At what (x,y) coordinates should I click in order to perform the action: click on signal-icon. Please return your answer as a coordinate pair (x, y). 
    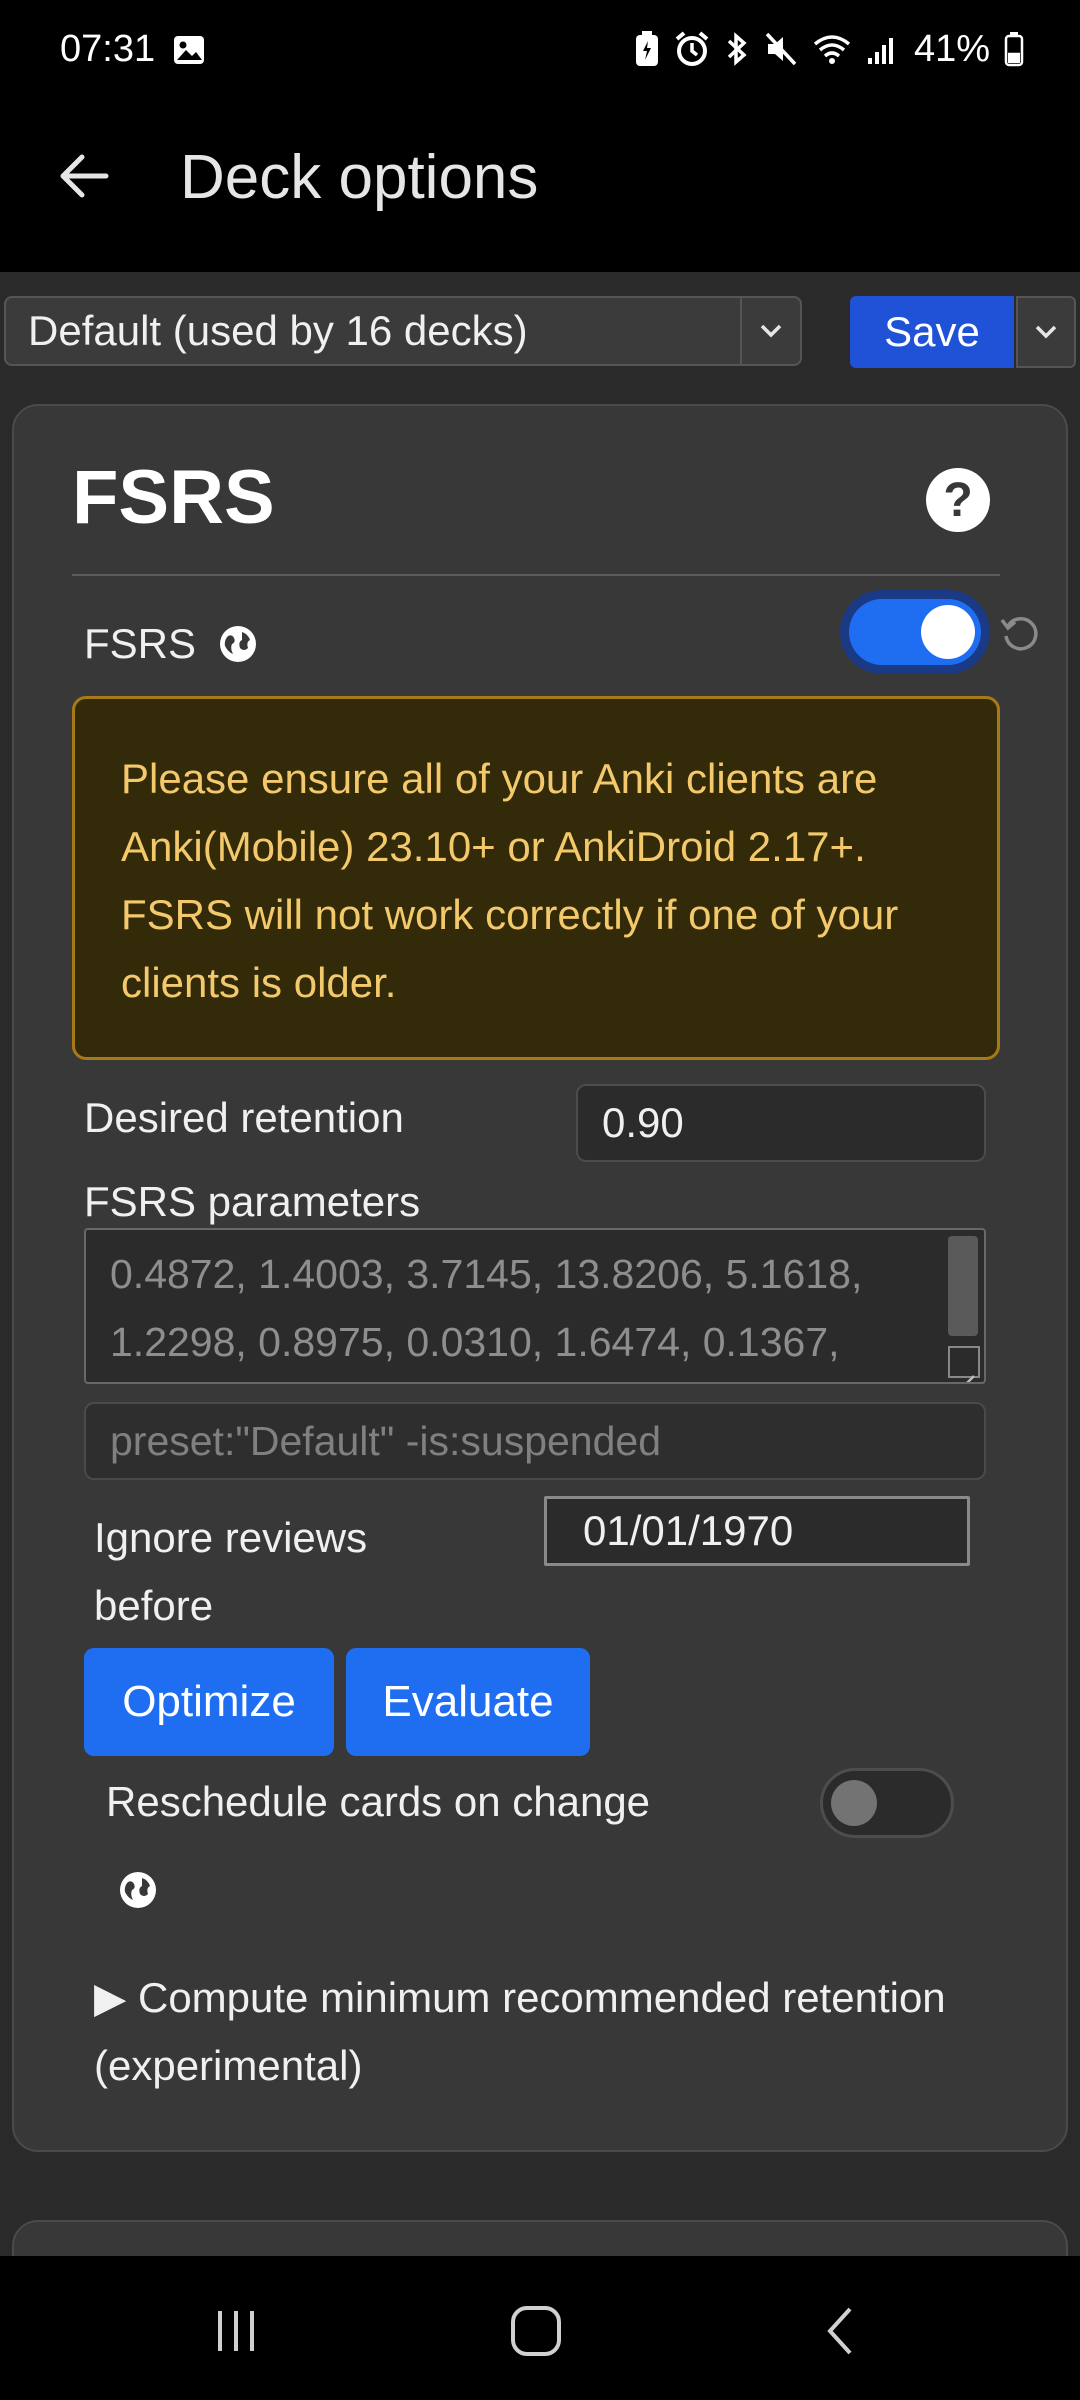
    Looking at the image, I should click on (880, 51).